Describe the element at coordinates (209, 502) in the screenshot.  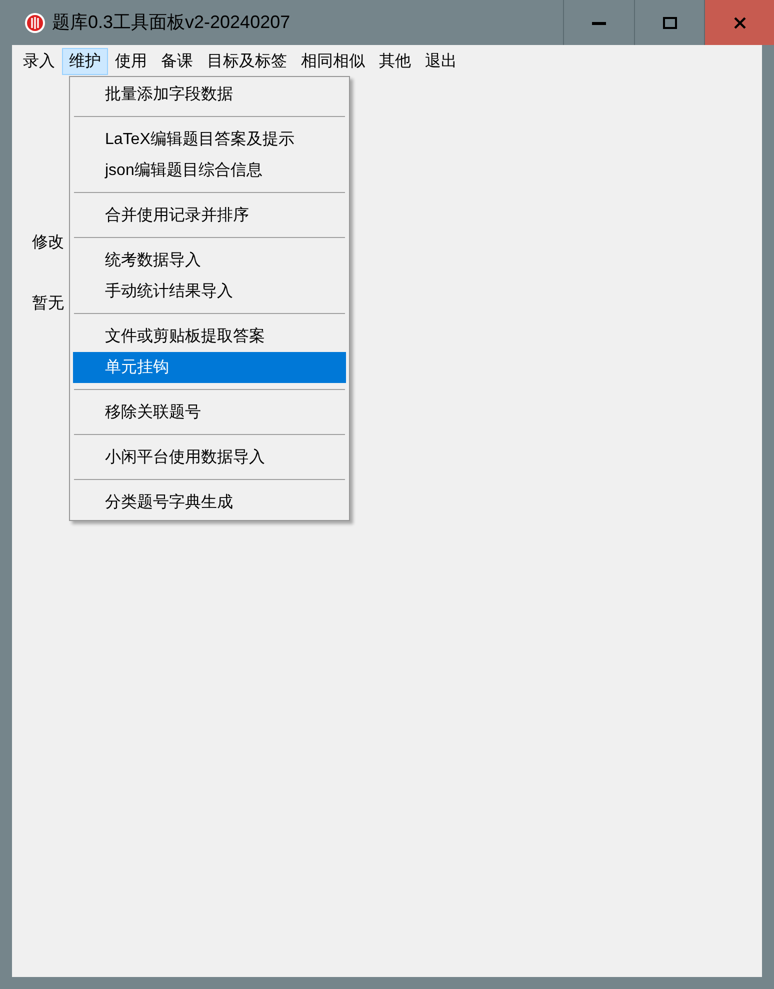
I see `menu-item: 分类题号字典生成` at that location.